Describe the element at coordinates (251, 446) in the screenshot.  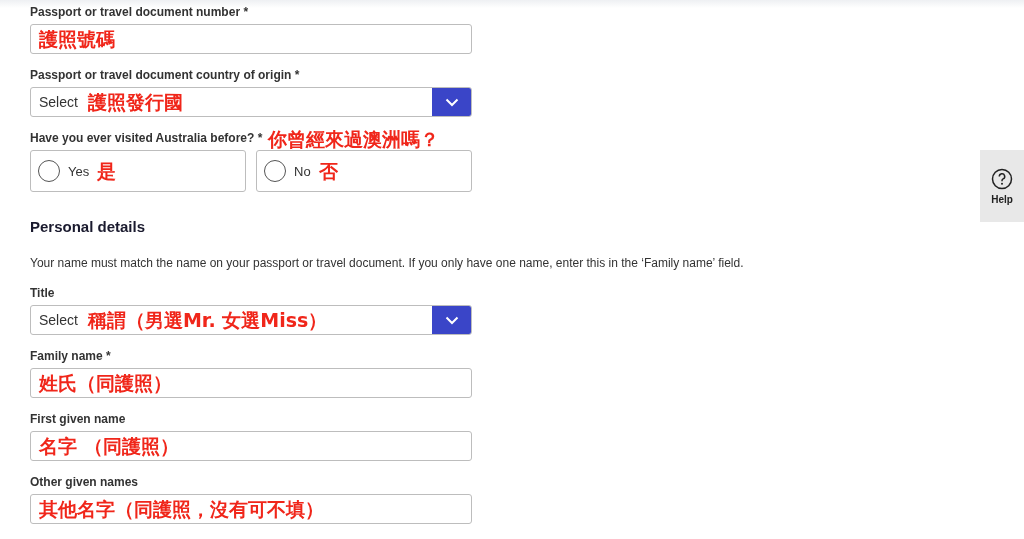
I see `text-field: 名字 （同護照）` at that location.